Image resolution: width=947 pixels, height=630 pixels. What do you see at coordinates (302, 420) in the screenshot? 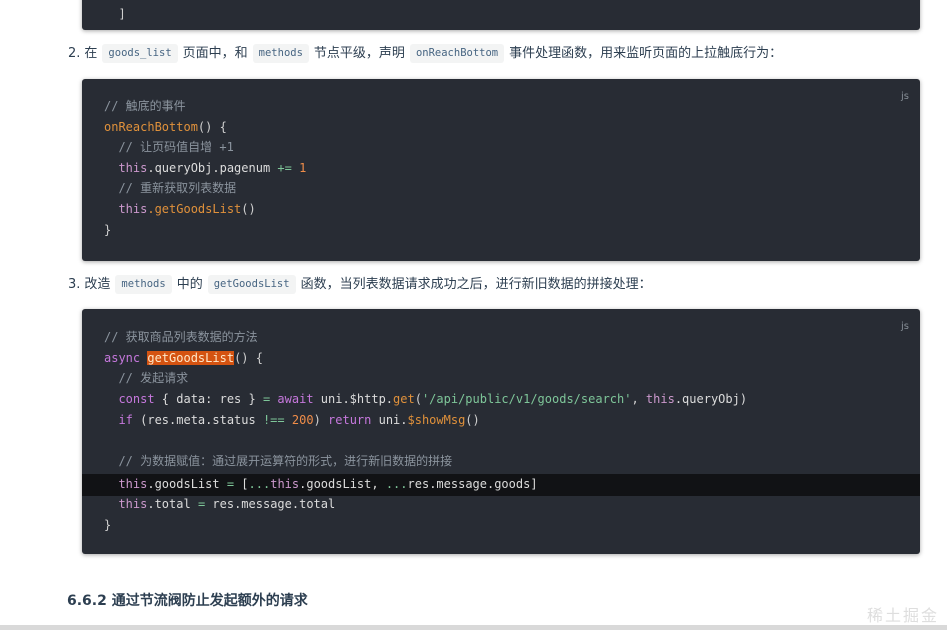
I see `code-number: 200` at bounding box center [302, 420].